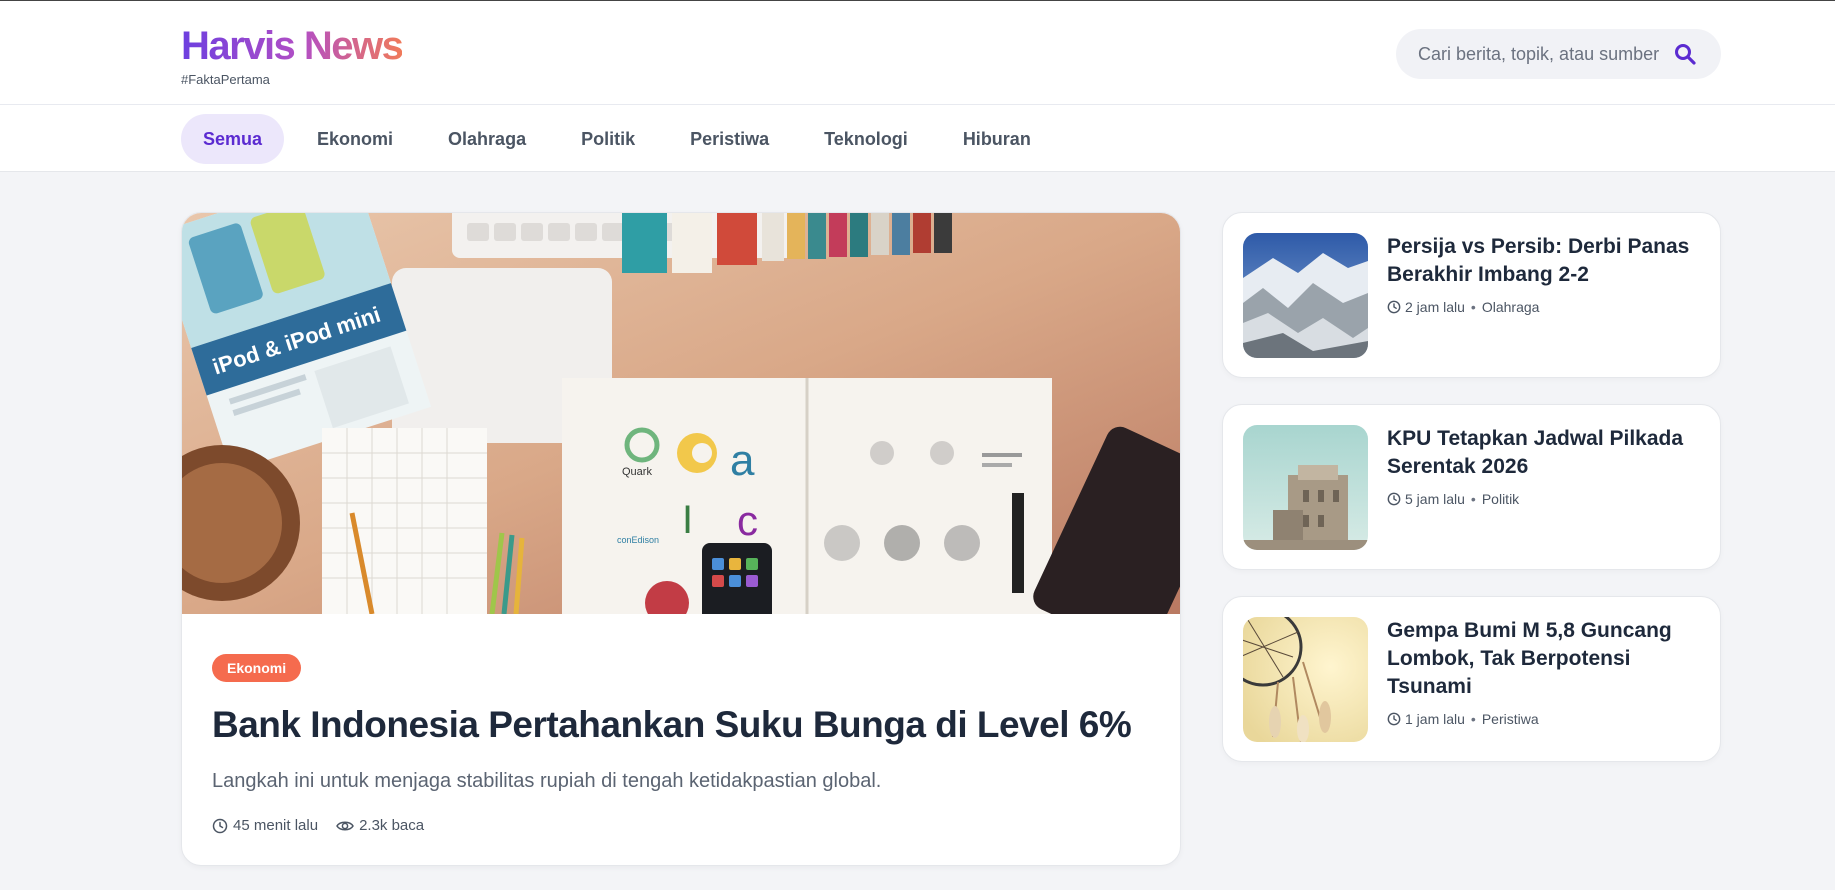 This screenshot has height=890, width=1835. Describe the element at coordinates (637, 472) in the screenshot. I see `brand-quark: Quark` at that location.